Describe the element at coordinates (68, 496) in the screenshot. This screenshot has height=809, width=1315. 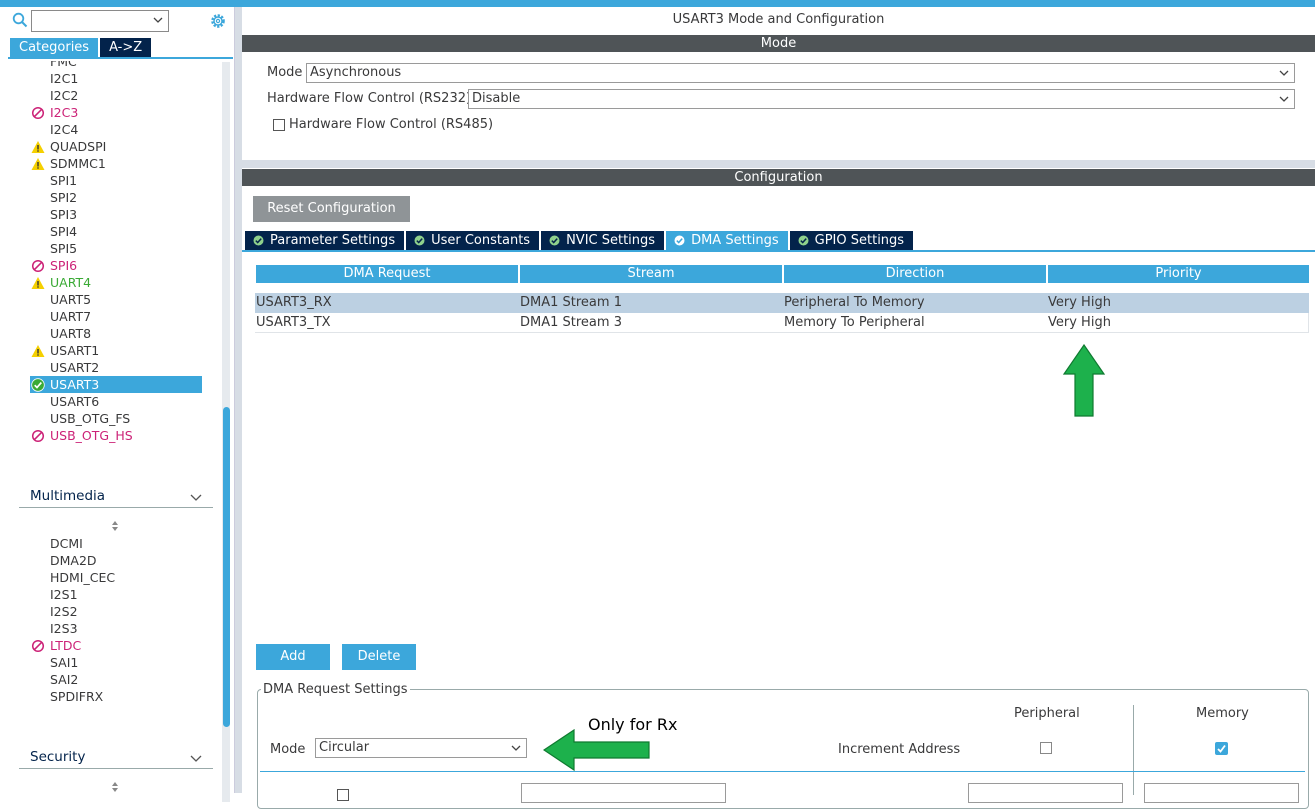
I see `section-title: Multimedia` at that location.